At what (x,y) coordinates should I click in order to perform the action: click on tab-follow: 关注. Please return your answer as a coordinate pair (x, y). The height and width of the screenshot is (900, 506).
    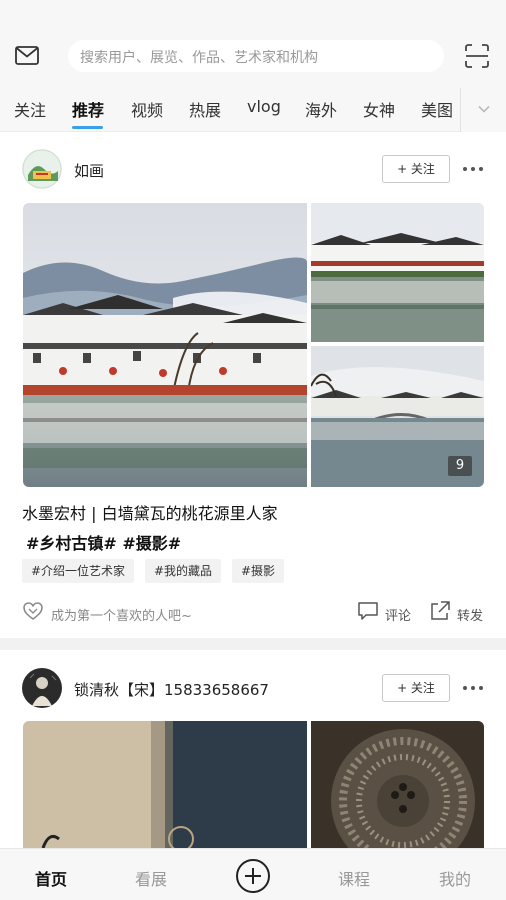
    Looking at the image, I should click on (30, 109).